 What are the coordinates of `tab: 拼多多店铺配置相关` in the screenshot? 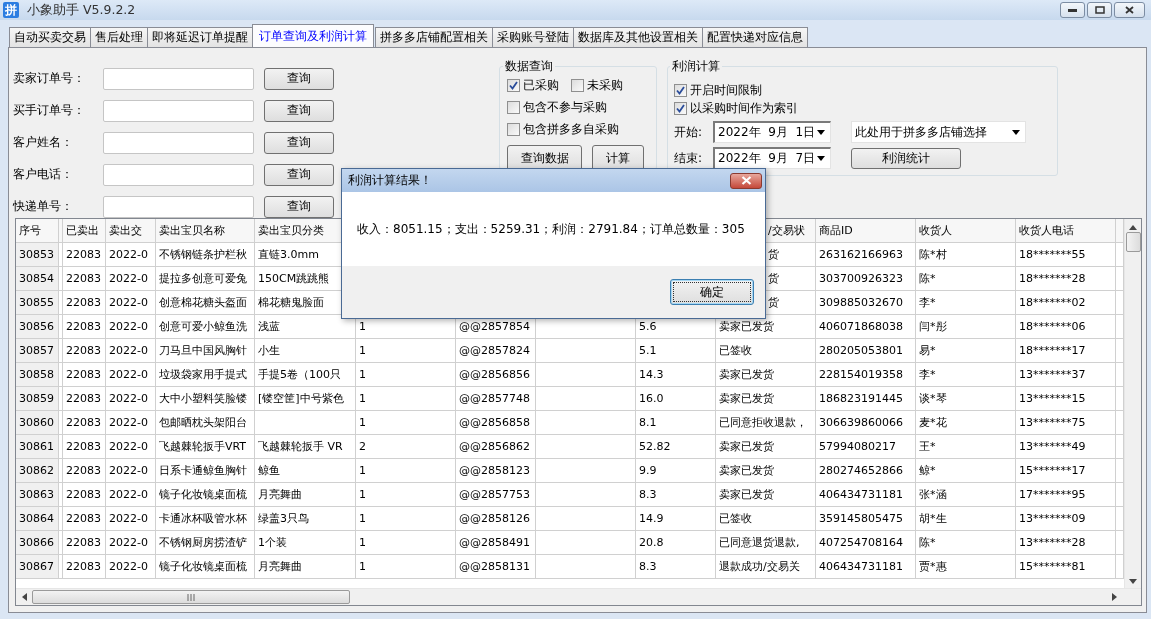 It's located at (434, 37).